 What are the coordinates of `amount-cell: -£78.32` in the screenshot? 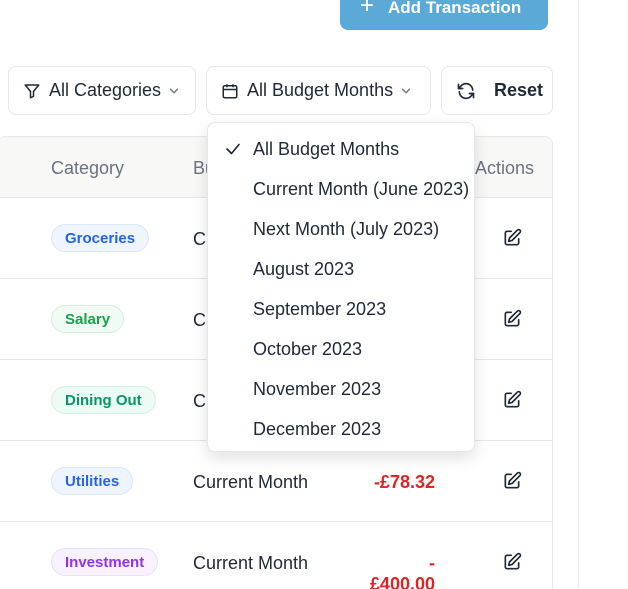 It's located at (404, 482).